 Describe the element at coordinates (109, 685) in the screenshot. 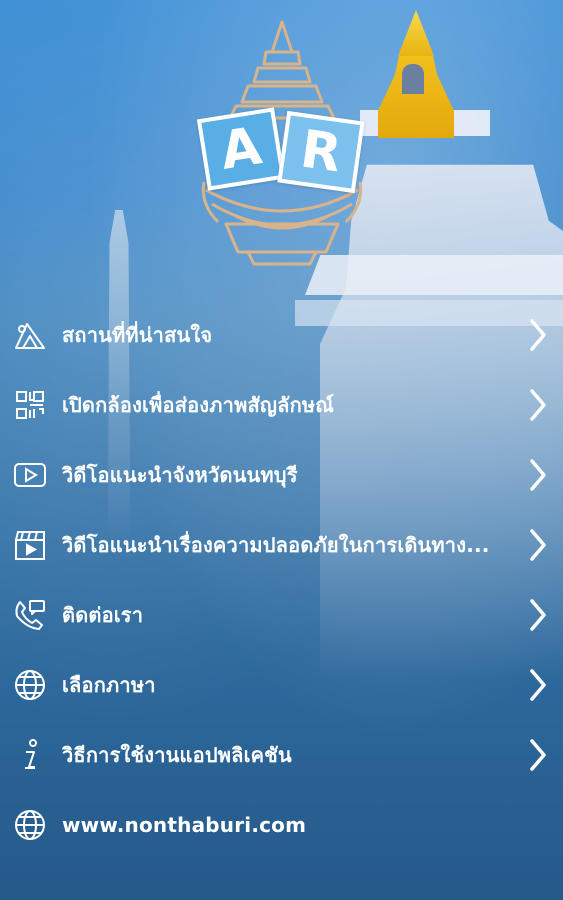

I see `menu-label: เลือกภาษา` at that location.